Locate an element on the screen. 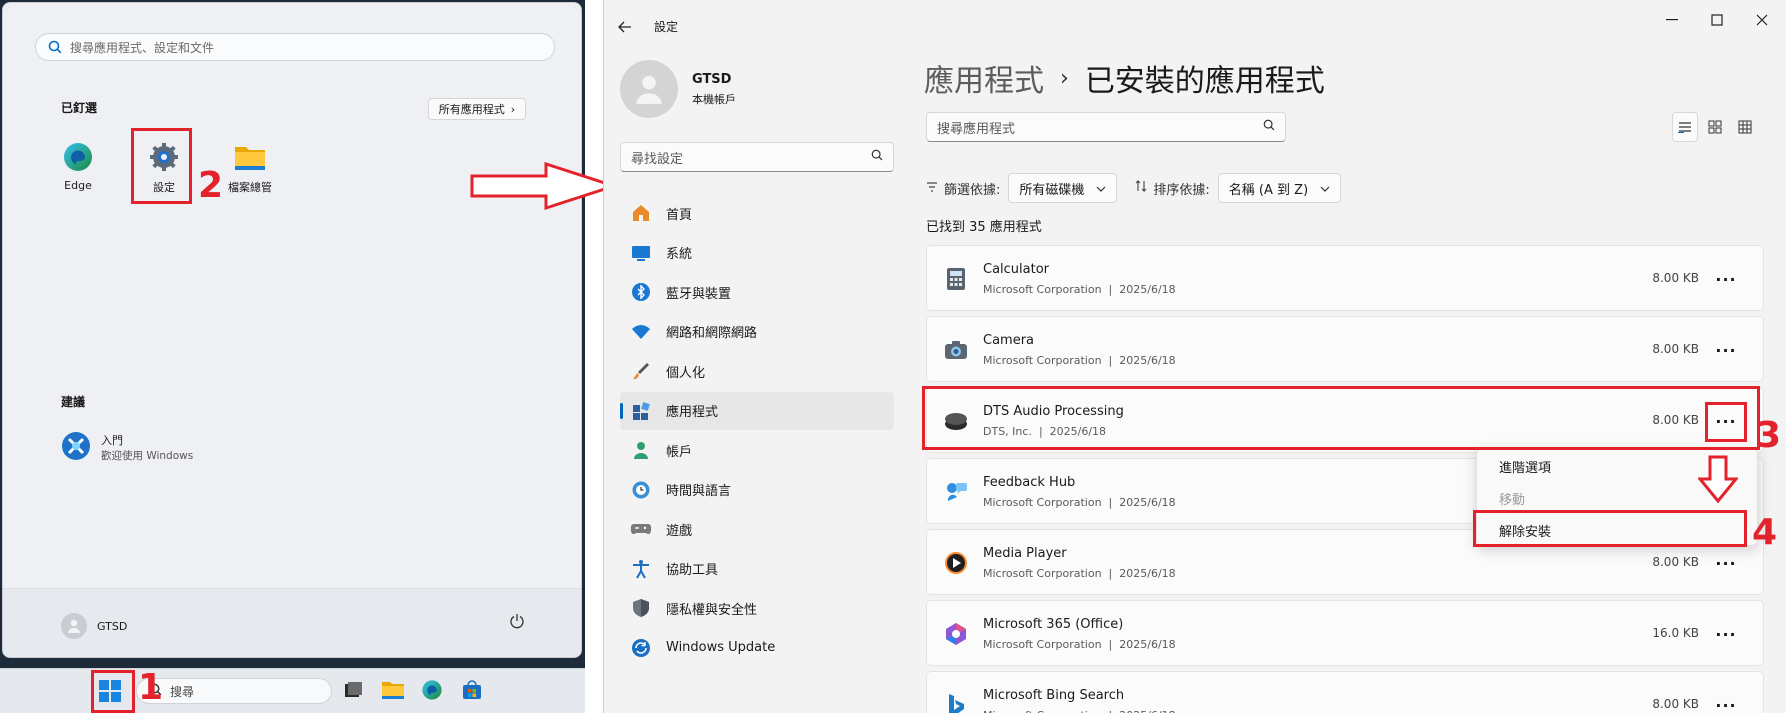 The height and width of the screenshot is (713, 1786). nav-item-windows-update: Windows Update is located at coordinates (757, 648).